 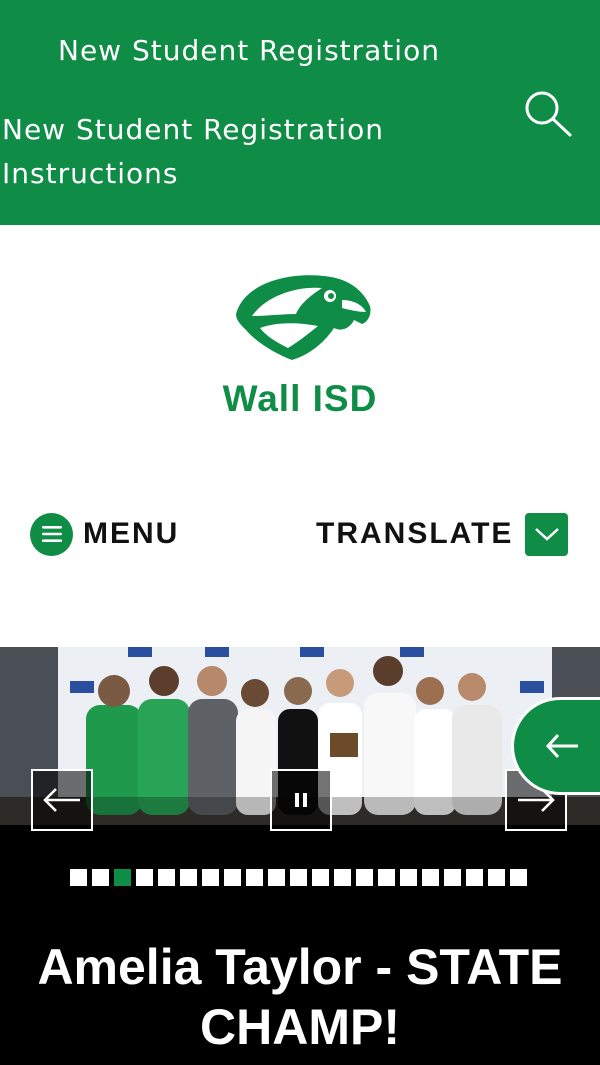 I want to click on search-button, so click(x=548, y=116).